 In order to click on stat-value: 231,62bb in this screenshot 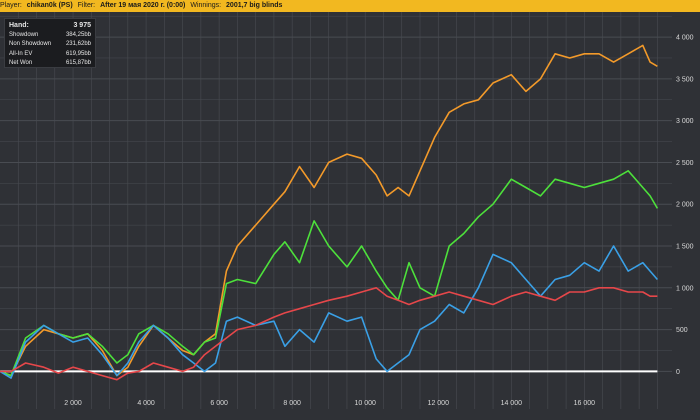, I will do `click(78, 44)`.